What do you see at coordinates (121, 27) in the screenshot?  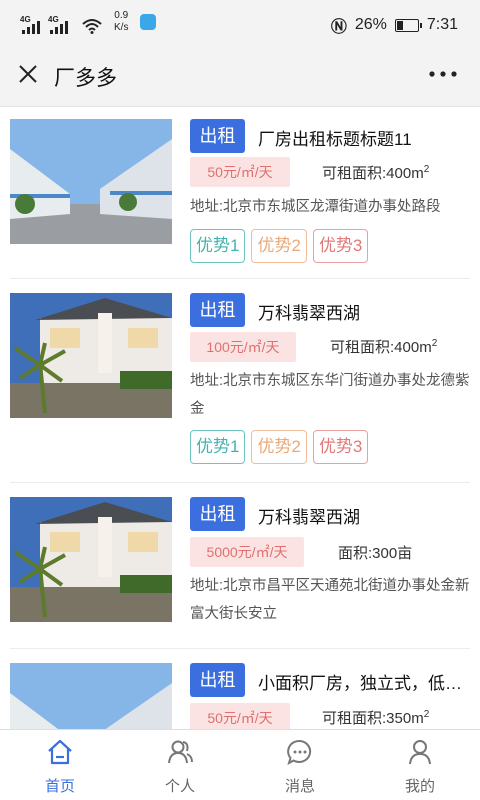 I see `speed-unit: K/s` at bounding box center [121, 27].